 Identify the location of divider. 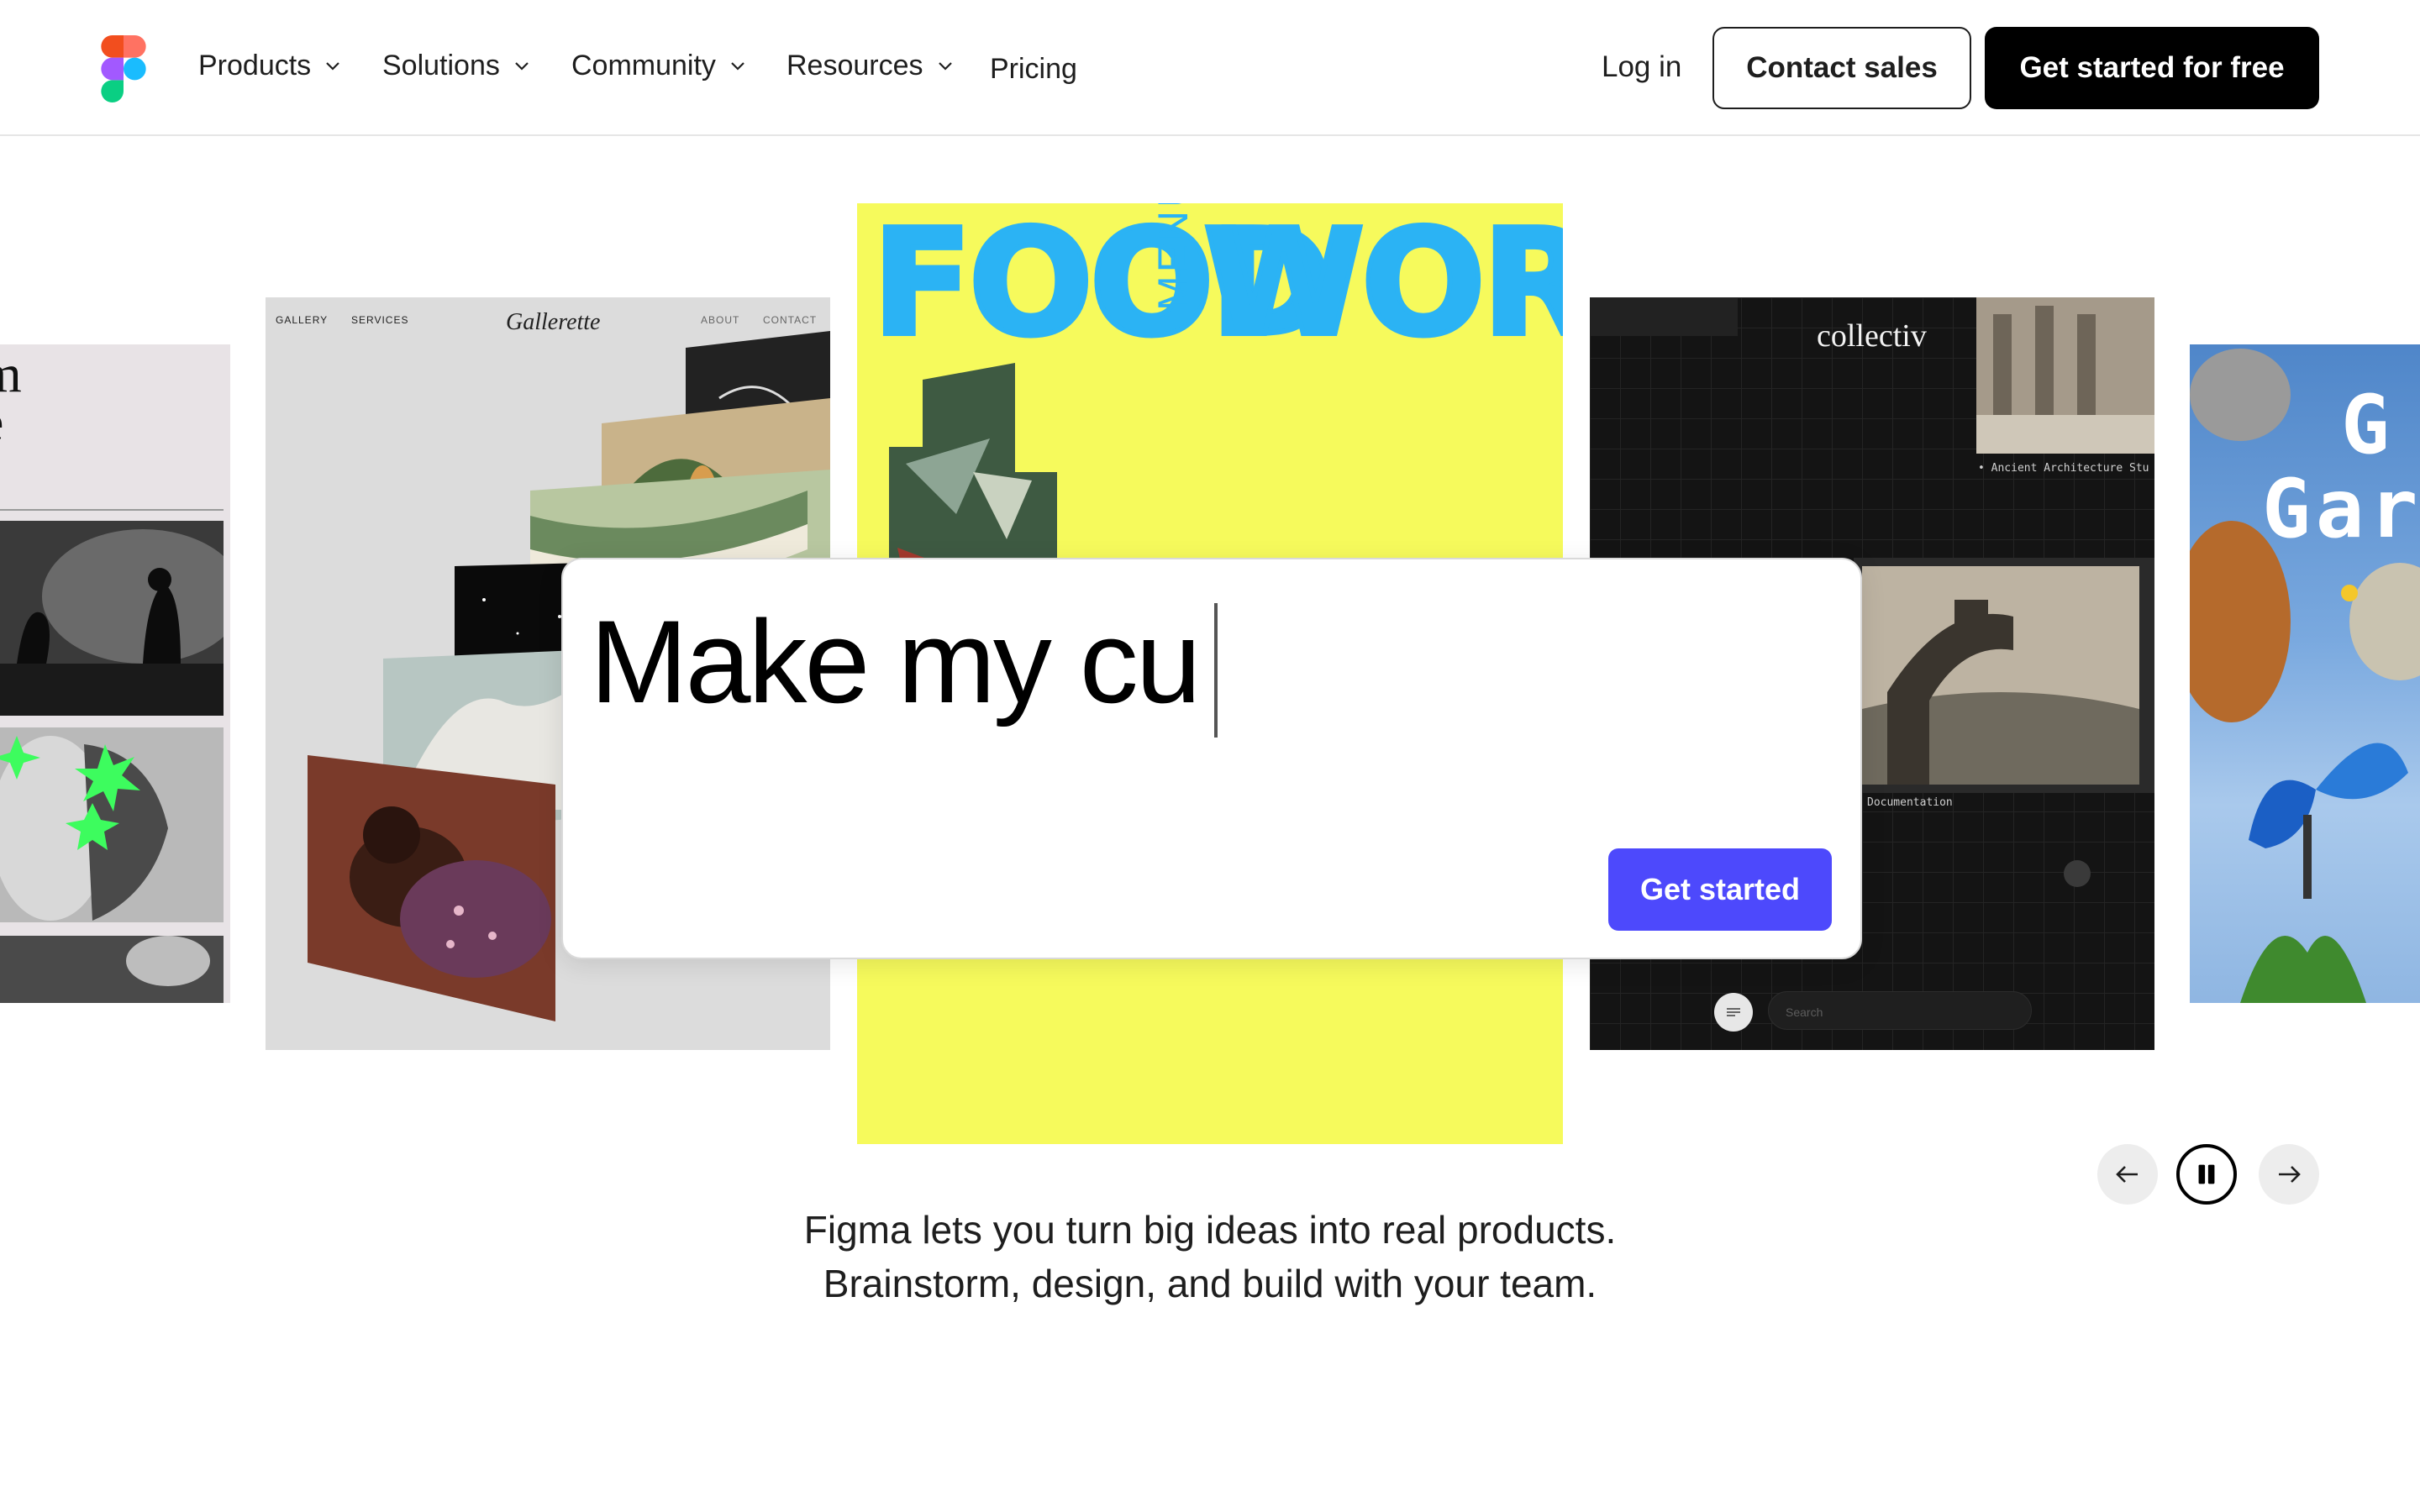
(112, 510).